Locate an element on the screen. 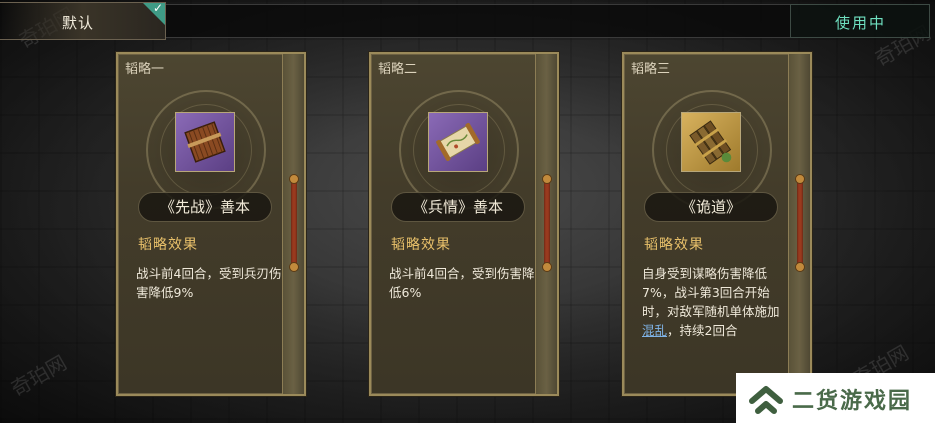  card-title: 韬略二 is located at coordinates (398, 69).